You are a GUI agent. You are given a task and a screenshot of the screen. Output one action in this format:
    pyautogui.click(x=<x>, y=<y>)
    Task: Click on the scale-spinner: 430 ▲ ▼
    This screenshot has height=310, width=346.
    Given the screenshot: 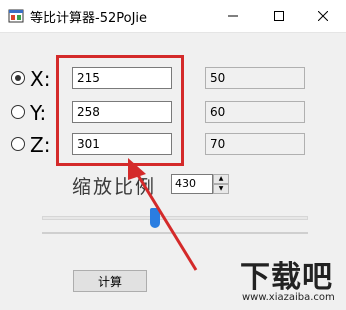 What is the action you would take?
    pyautogui.click(x=200, y=184)
    